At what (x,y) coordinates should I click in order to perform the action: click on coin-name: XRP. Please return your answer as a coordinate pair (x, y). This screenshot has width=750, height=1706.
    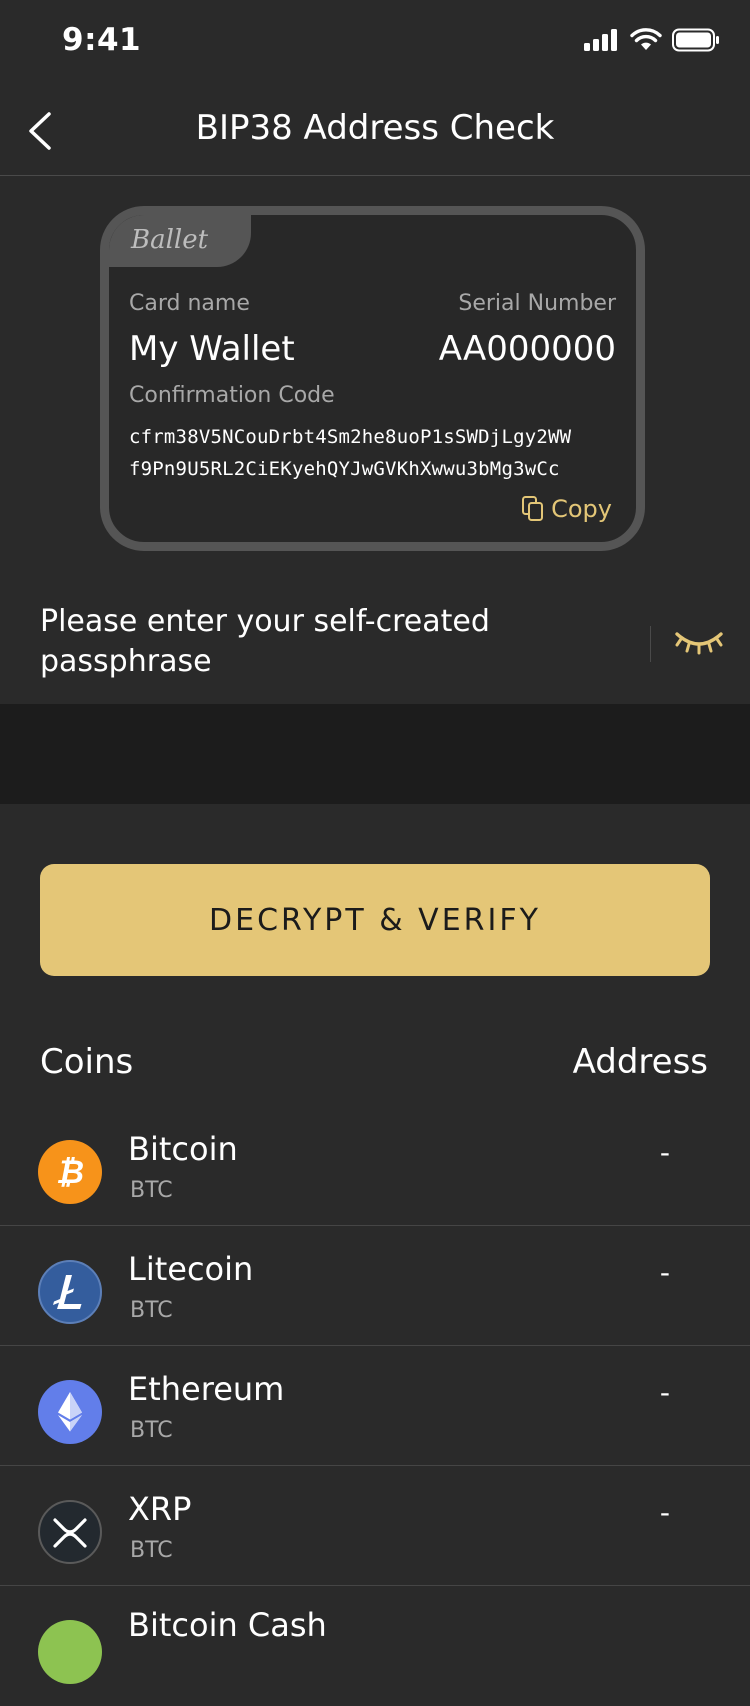
    Looking at the image, I should click on (160, 1509).